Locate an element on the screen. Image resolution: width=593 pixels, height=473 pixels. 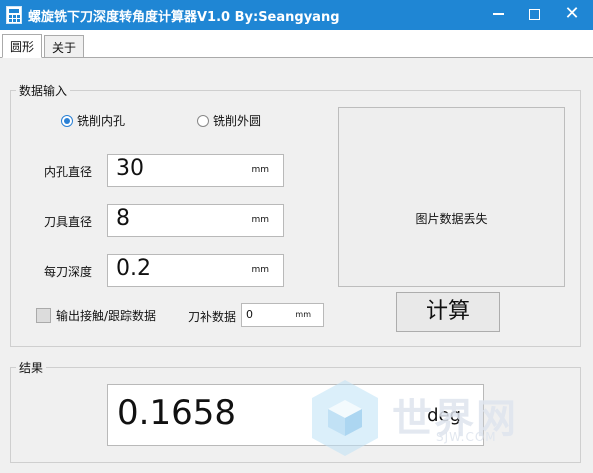
depth-per-cut-unit: mm is located at coordinates (260, 270).